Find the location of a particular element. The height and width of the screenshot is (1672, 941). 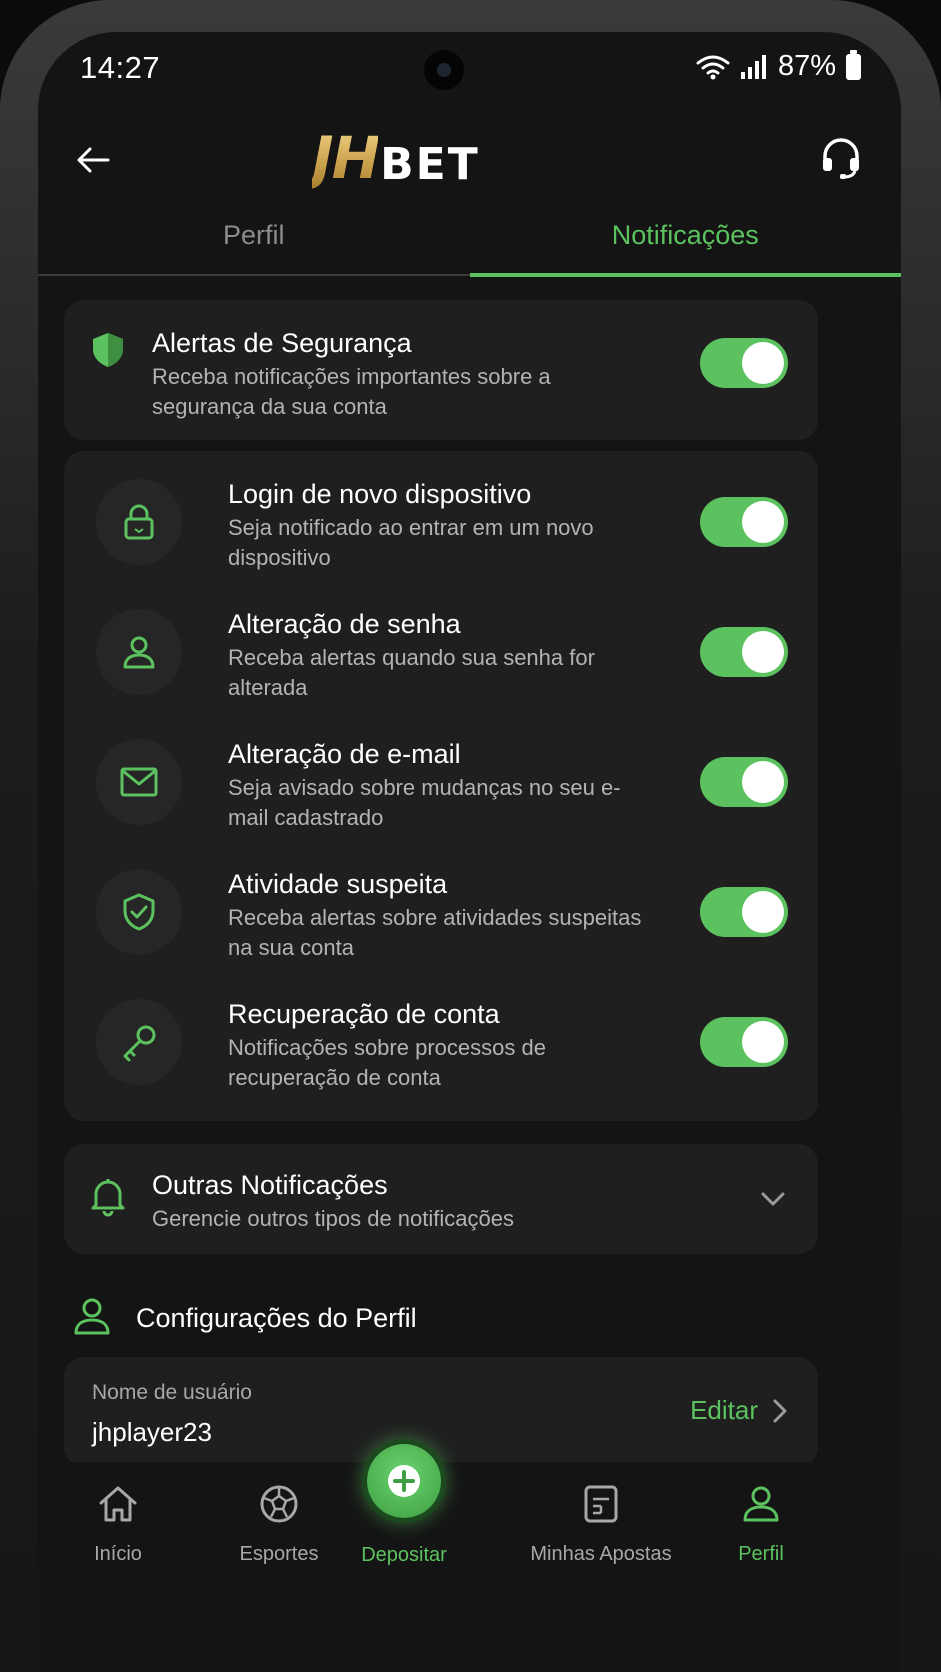

mail-icon-circle is located at coordinates (139, 782).